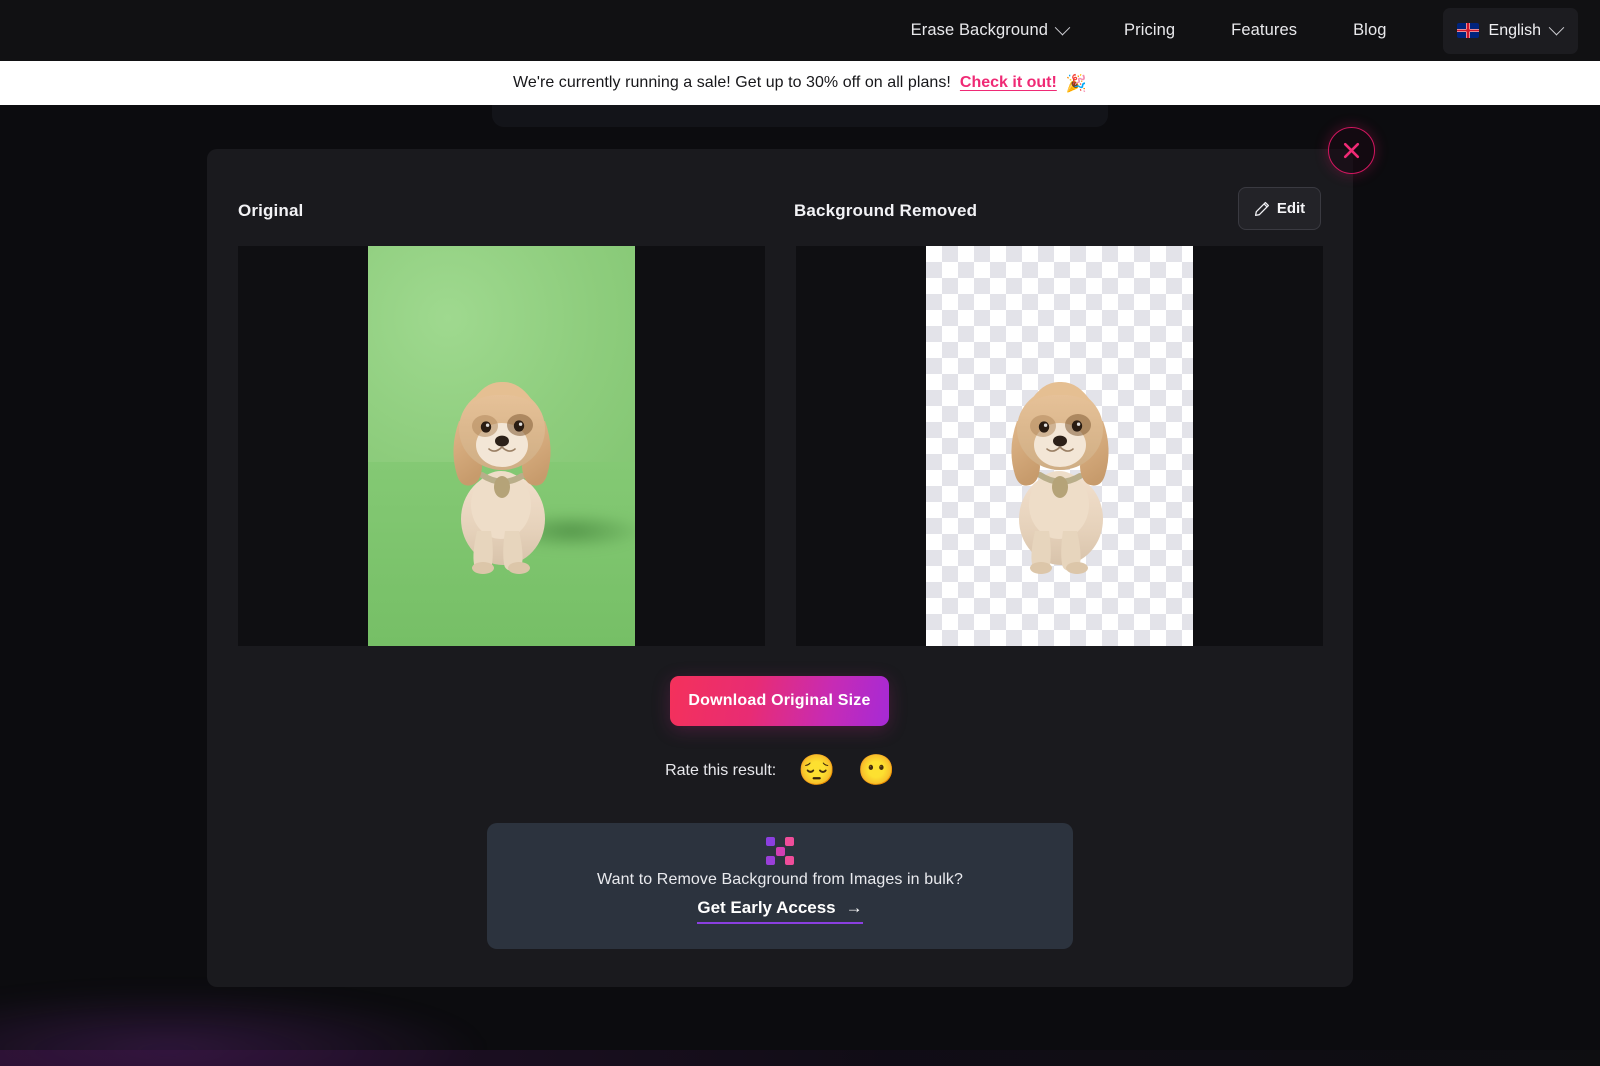  I want to click on background-removed-heading: Background Removed, so click(886, 210).